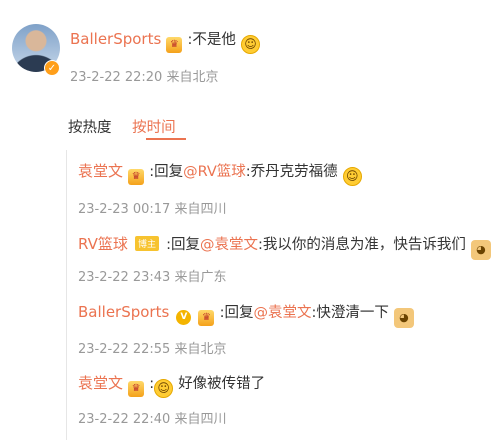 This screenshot has height=440, width=500. I want to click on reply-meta: 23-2-23 00:17 来自四川, so click(152, 207).